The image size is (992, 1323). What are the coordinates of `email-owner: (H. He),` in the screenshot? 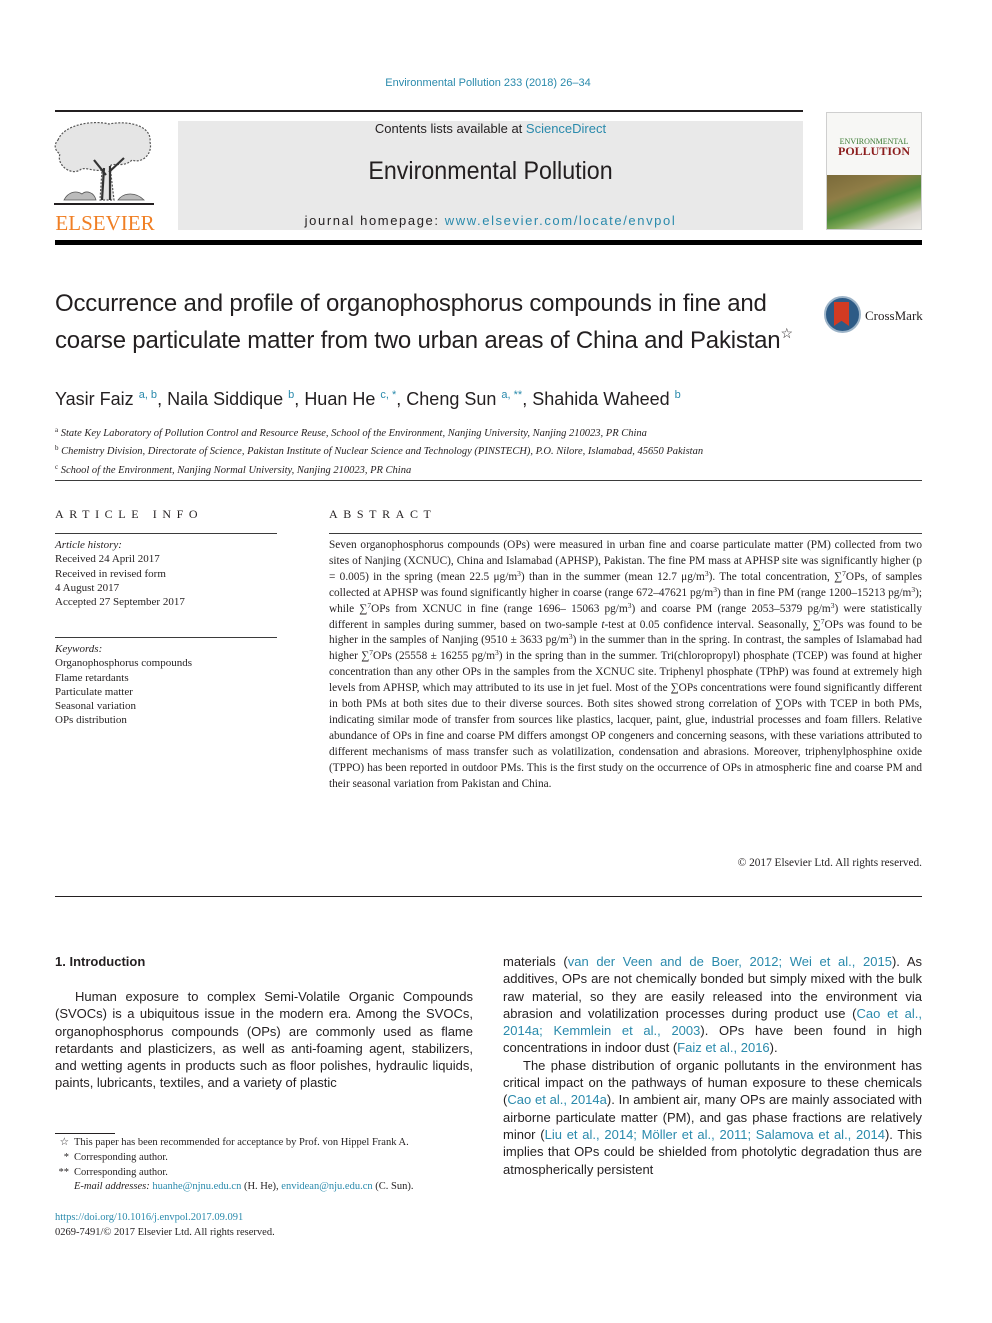 It's located at (261, 1187).